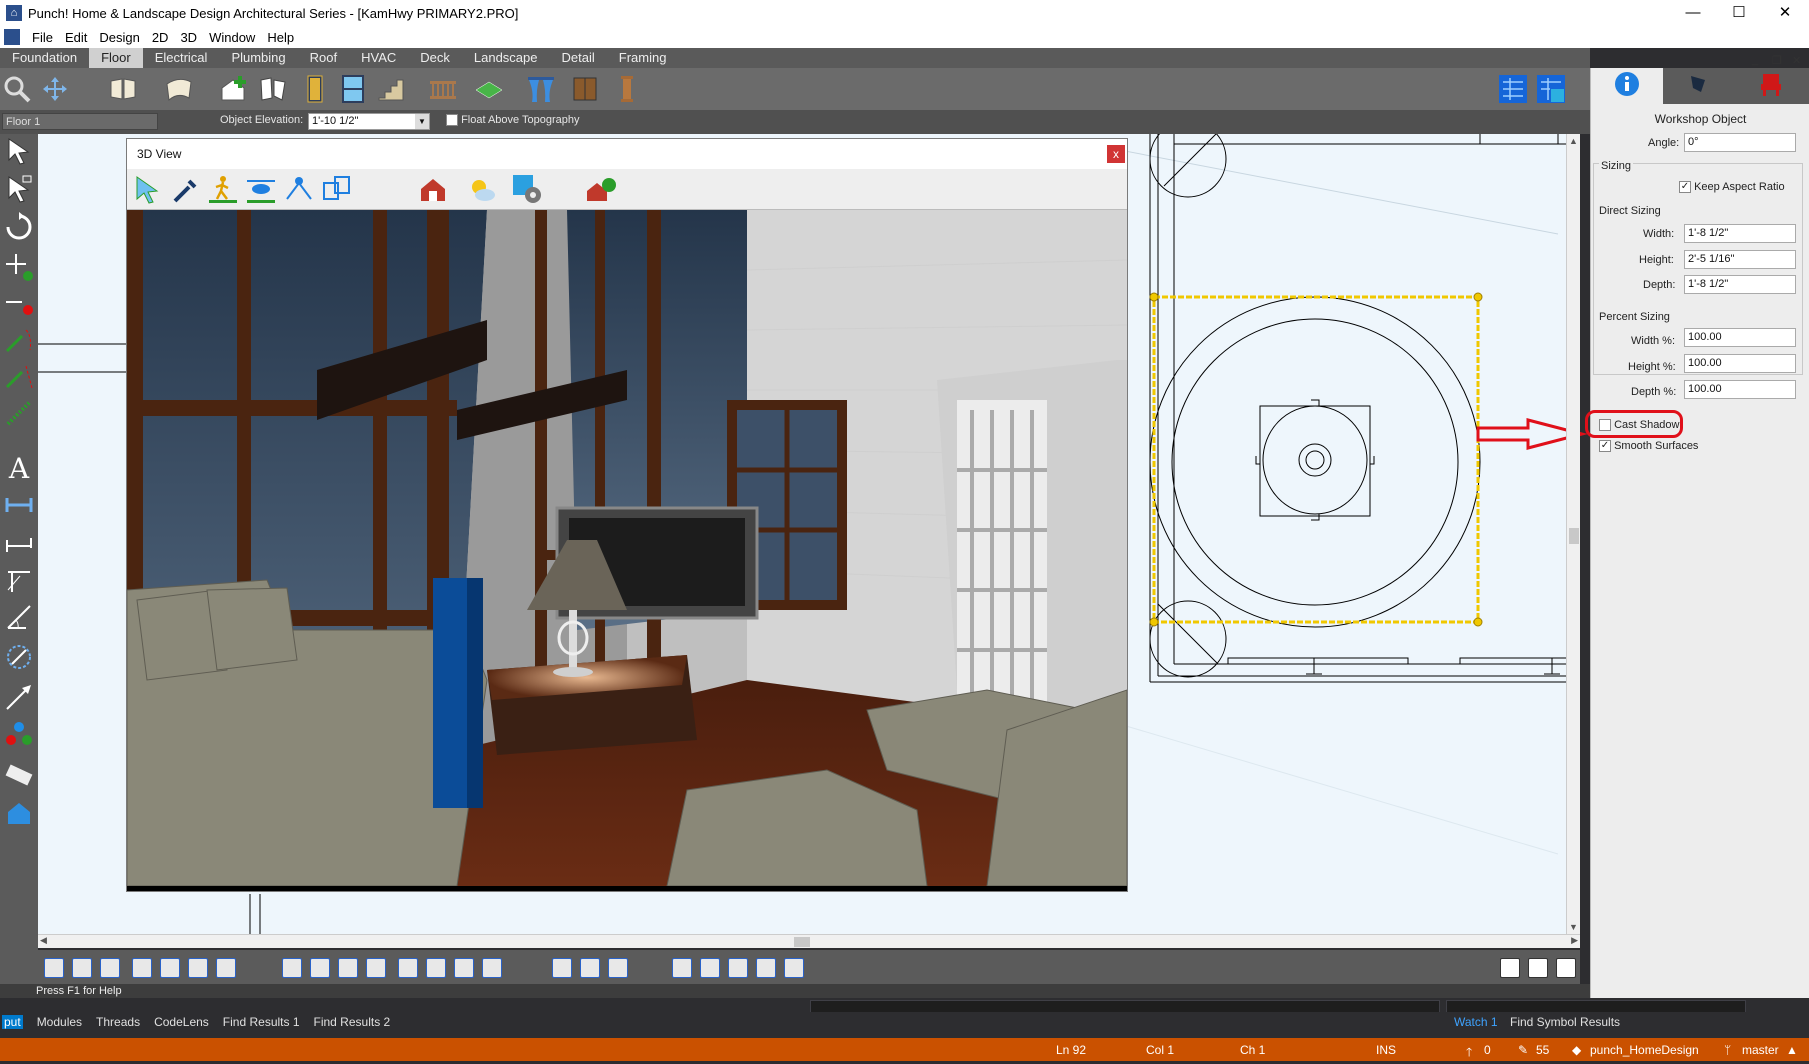 The width and height of the screenshot is (1809, 1064). What do you see at coordinates (506, 58) in the screenshot?
I see `tab-landscape: Landscape` at bounding box center [506, 58].